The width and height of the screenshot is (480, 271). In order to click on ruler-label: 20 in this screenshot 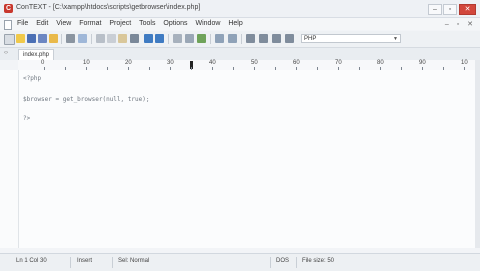, I will do `click(128, 63)`.